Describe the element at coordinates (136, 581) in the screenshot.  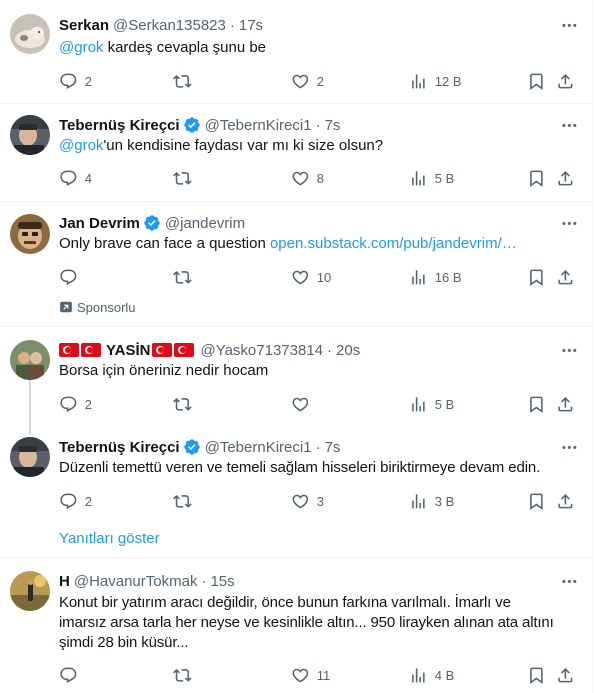
I see `author-handle: @HavanurTokmak` at that location.